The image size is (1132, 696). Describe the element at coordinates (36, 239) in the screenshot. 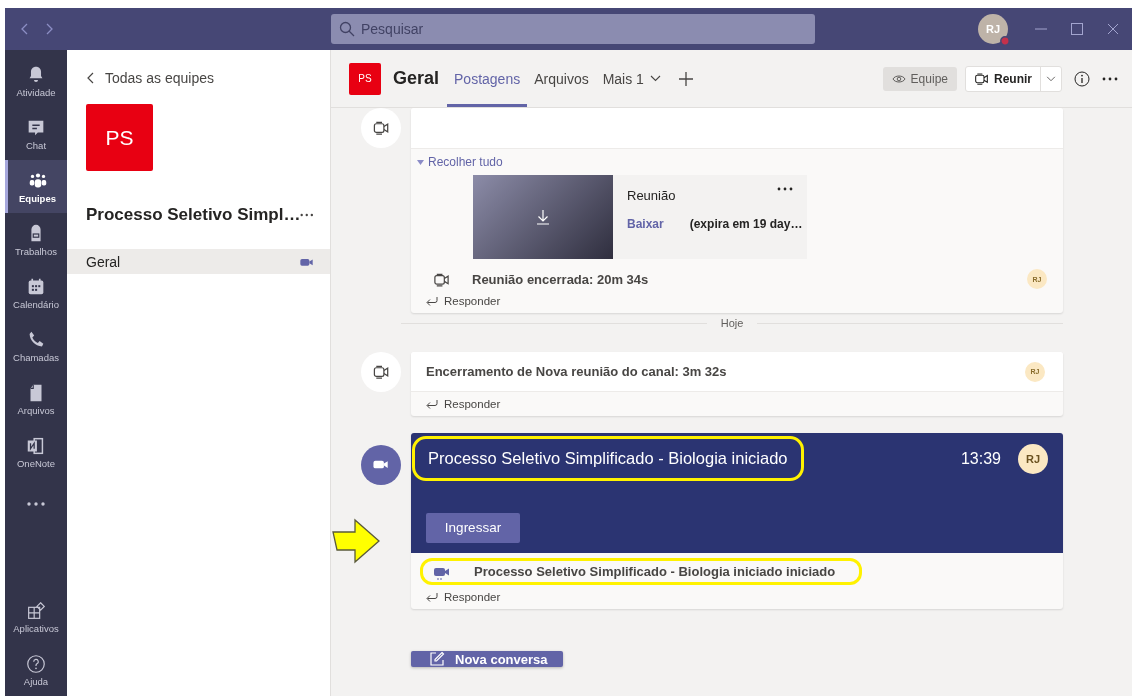

I see `rail-item: Trabalhos` at that location.